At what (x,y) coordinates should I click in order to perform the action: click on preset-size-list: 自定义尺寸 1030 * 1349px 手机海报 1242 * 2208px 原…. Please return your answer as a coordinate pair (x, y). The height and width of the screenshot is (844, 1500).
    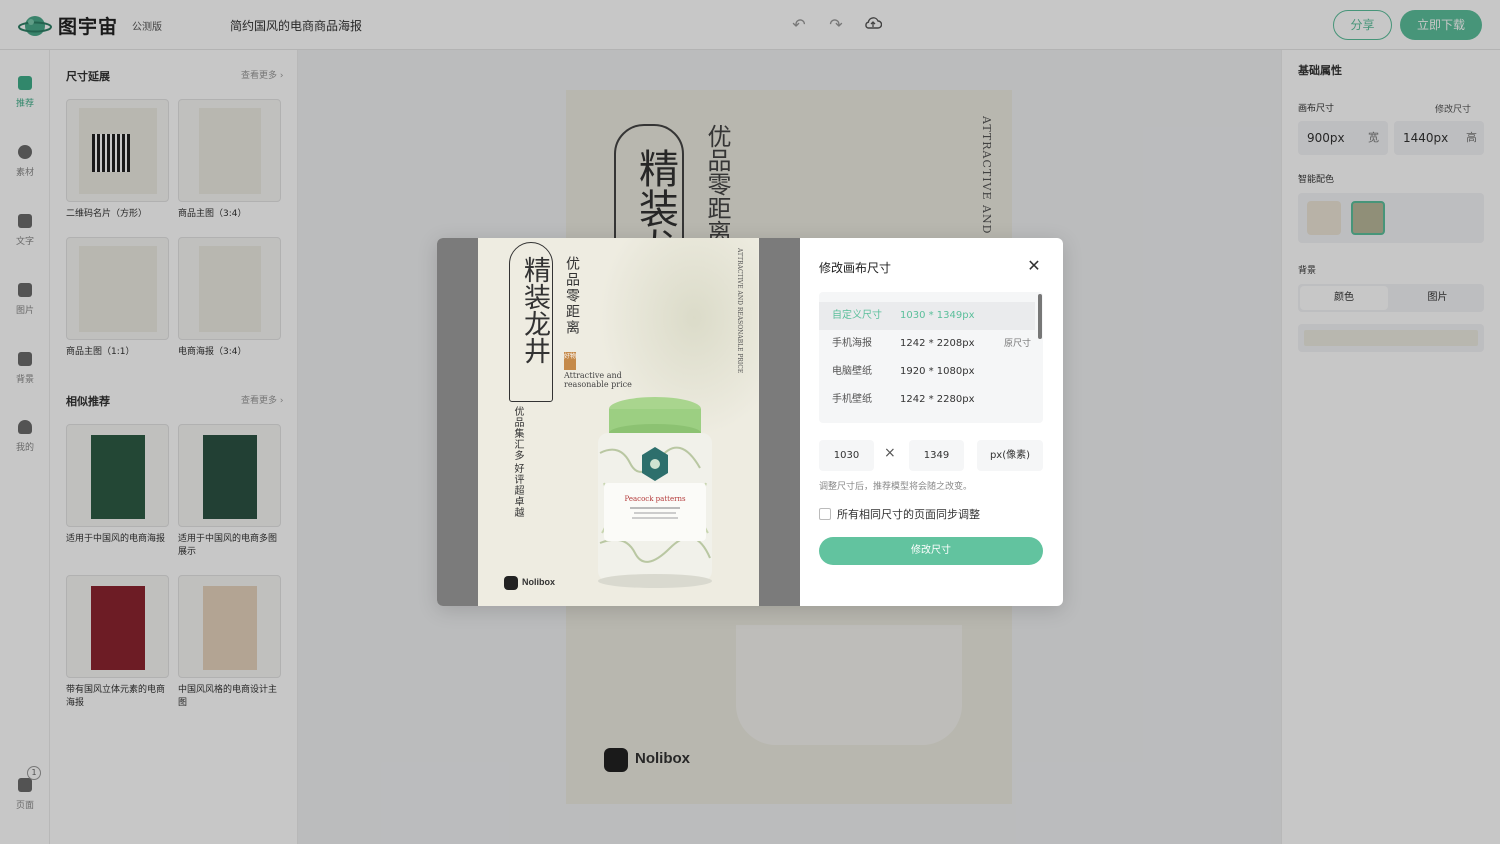
    Looking at the image, I should click on (931, 357).